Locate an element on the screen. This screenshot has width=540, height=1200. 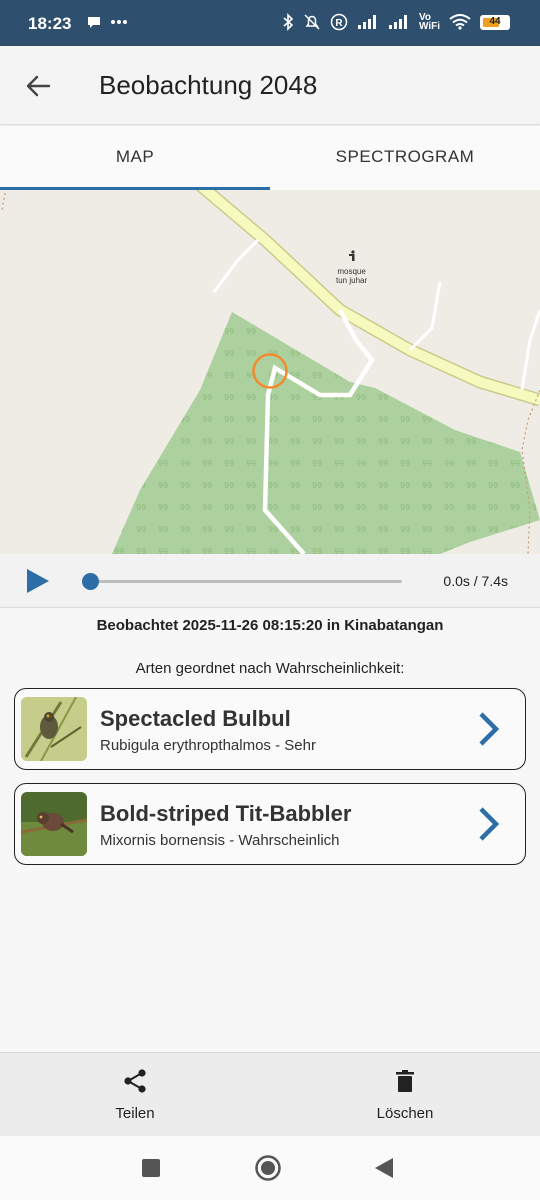
battery-level: 44 is located at coordinates (495, 21).